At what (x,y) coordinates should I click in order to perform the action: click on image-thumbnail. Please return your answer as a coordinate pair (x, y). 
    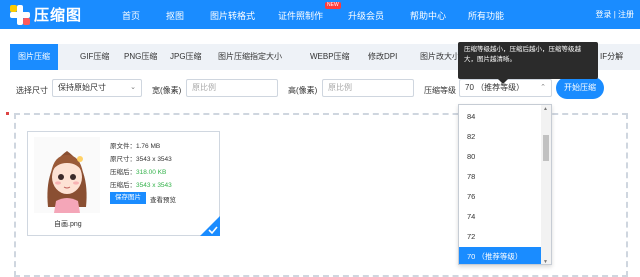
    Looking at the image, I should click on (67, 175).